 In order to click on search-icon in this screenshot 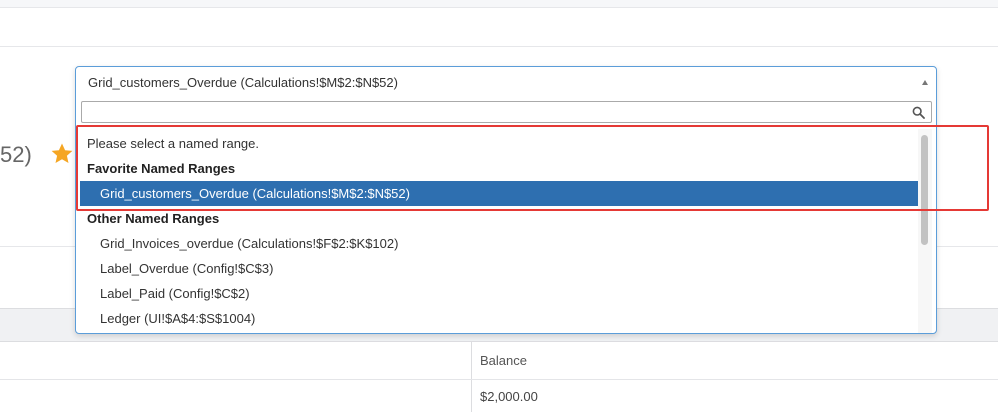, I will do `click(918, 112)`.